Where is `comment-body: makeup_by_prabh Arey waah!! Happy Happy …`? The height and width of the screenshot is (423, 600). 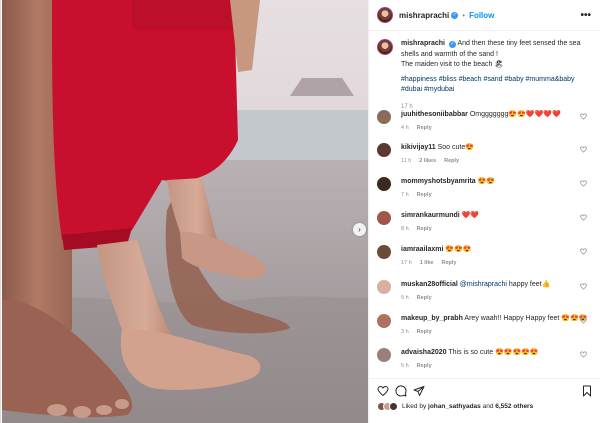 comment-body: makeup_by_prabh Arey waah!! Happy Happy … is located at coordinates (495, 325).